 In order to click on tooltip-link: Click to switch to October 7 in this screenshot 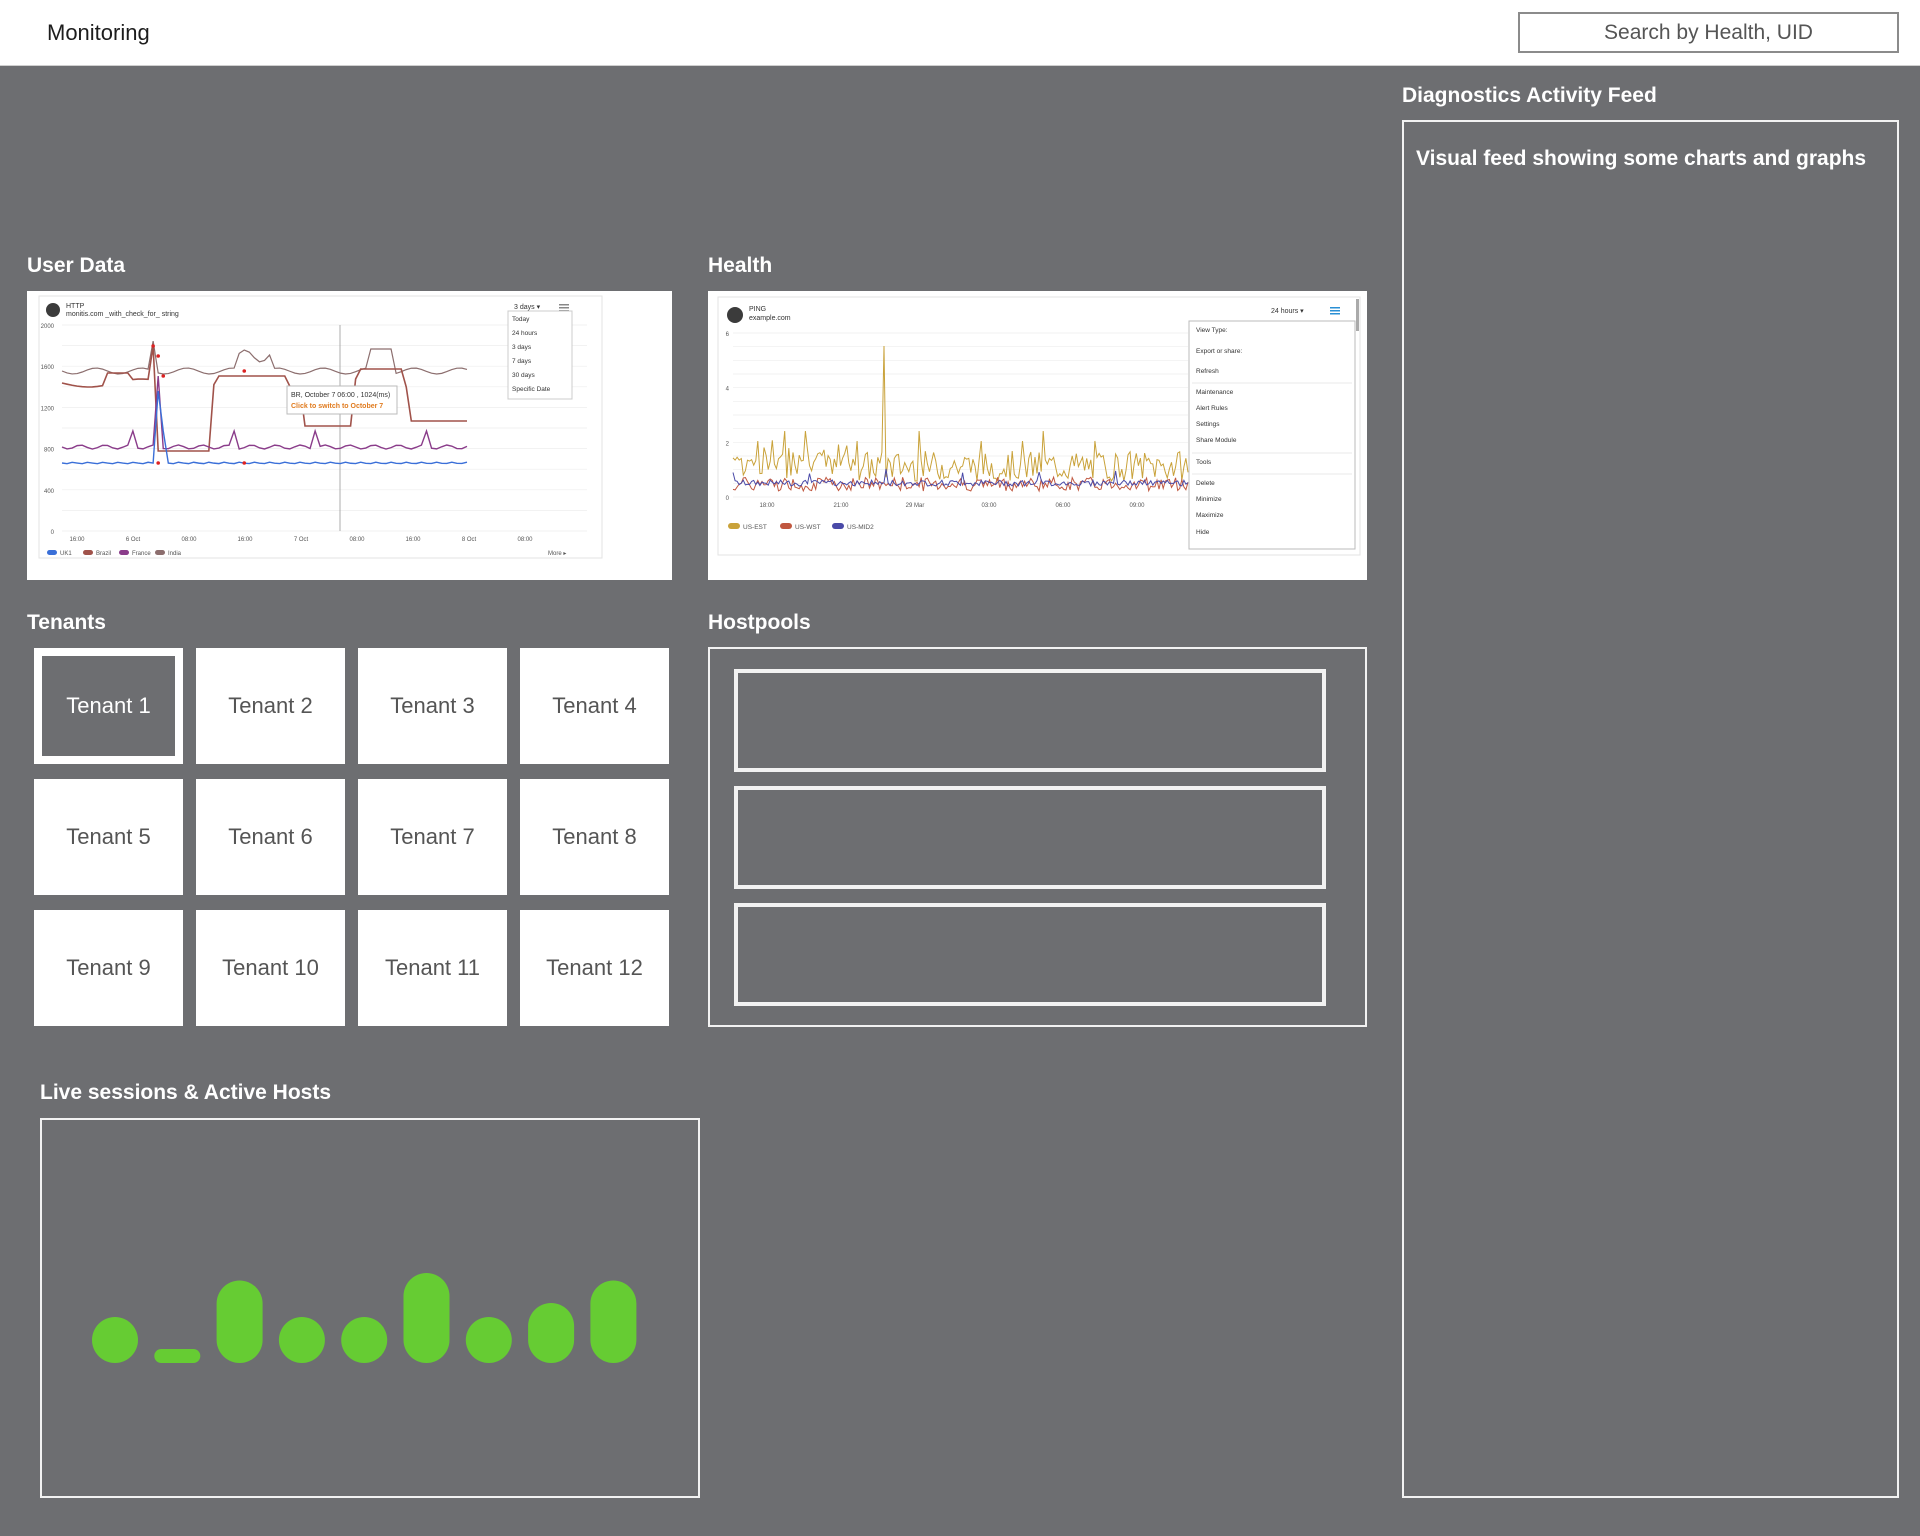, I will do `click(337, 406)`.